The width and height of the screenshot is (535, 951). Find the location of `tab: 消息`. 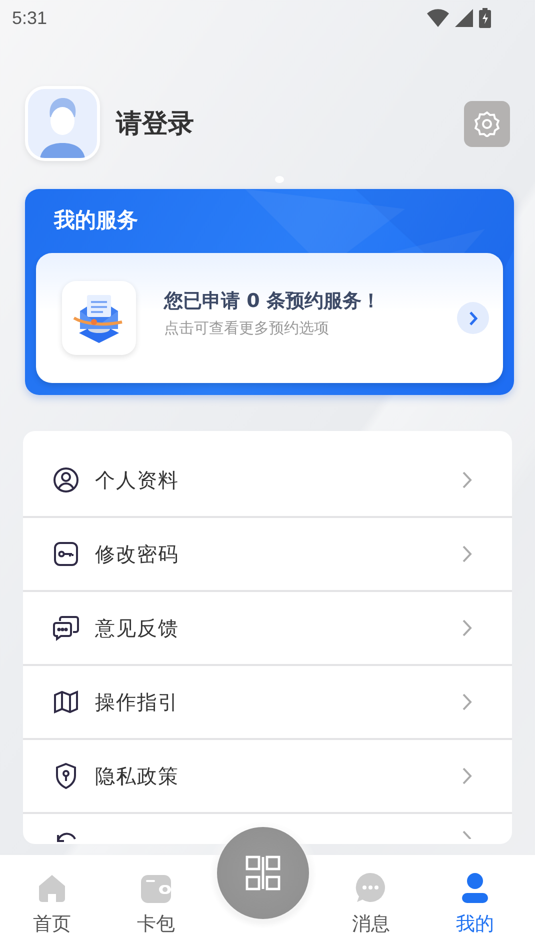

tab: 消息 is located at coordinates (370, 903).